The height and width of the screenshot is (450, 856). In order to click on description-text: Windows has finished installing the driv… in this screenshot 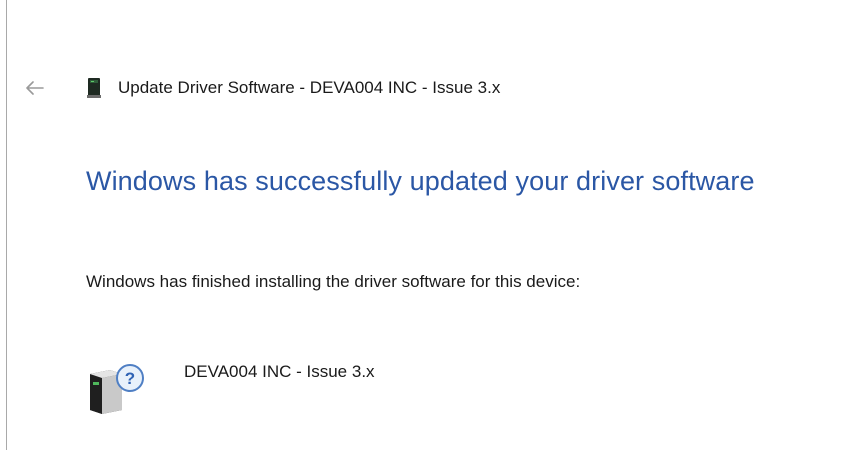, I will do `click(333, 281)`.